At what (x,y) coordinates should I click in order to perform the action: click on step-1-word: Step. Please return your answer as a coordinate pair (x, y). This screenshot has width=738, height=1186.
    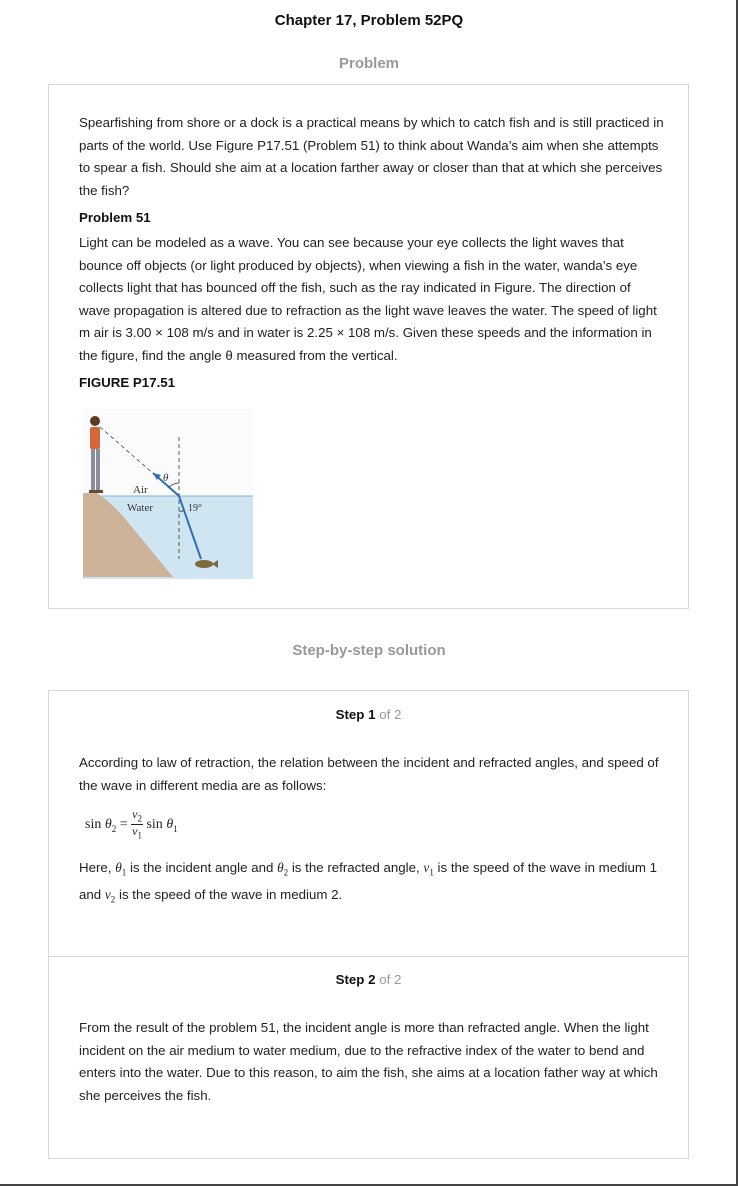
    Looking at the image, I should click on (350, 714).